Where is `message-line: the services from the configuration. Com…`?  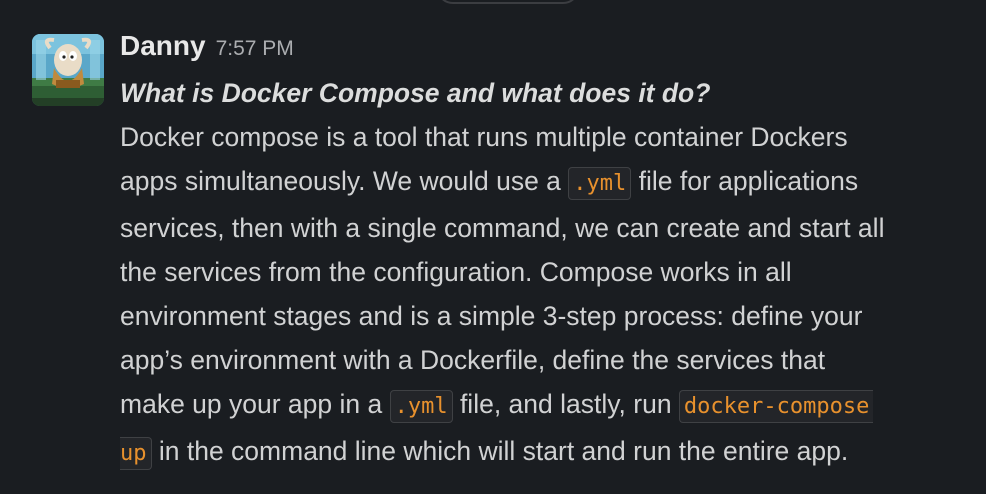 message-line: the services from the configuration. Com… is located at coordinates (456, 272).